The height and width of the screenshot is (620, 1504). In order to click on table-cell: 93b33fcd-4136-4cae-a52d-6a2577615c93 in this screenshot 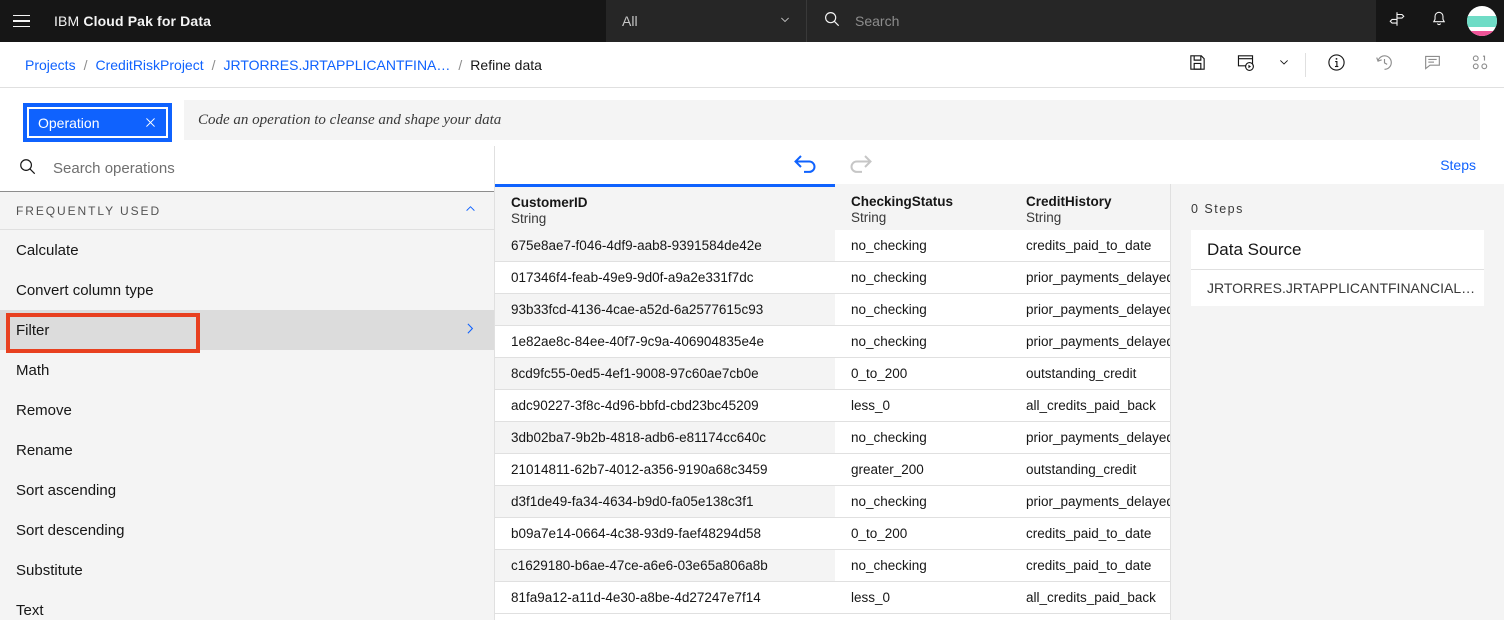, I will do `click(665, 310)`.